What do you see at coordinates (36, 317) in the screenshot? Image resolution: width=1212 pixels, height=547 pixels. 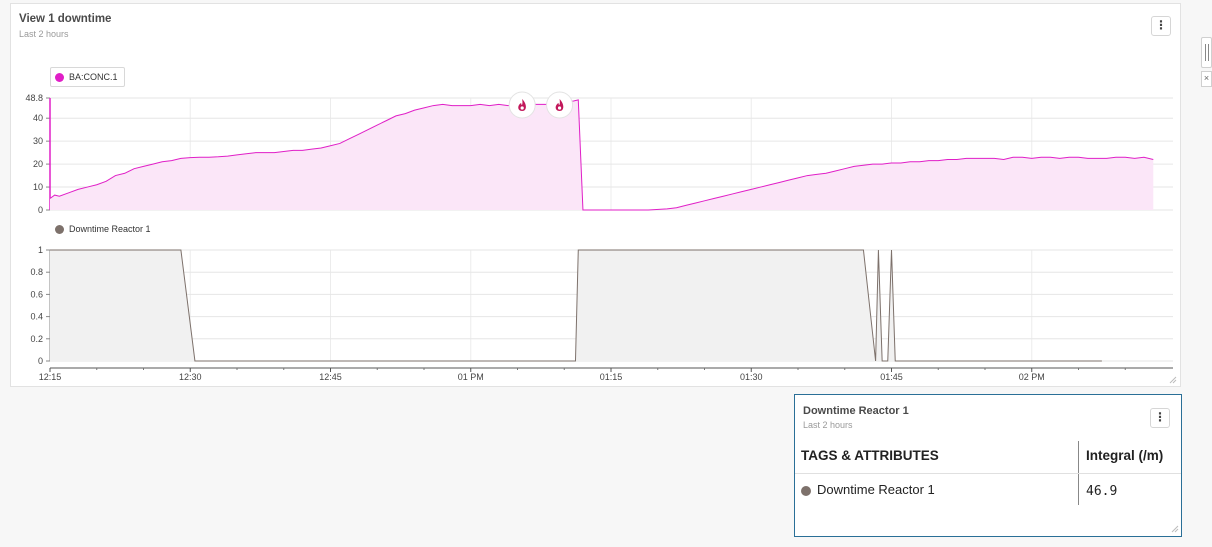 I see `y-tick-label: 0.4` at bounding box center [36, 317].